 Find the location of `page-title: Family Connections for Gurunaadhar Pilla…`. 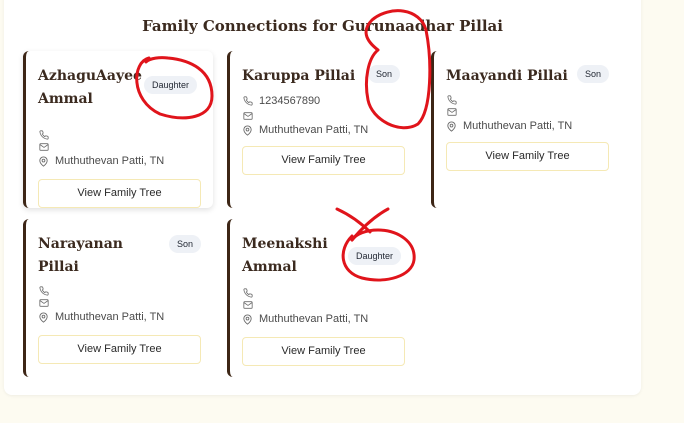

page-title: Family Connections for Gurunaadhar Pilla… is located at coordinates (322, 26).